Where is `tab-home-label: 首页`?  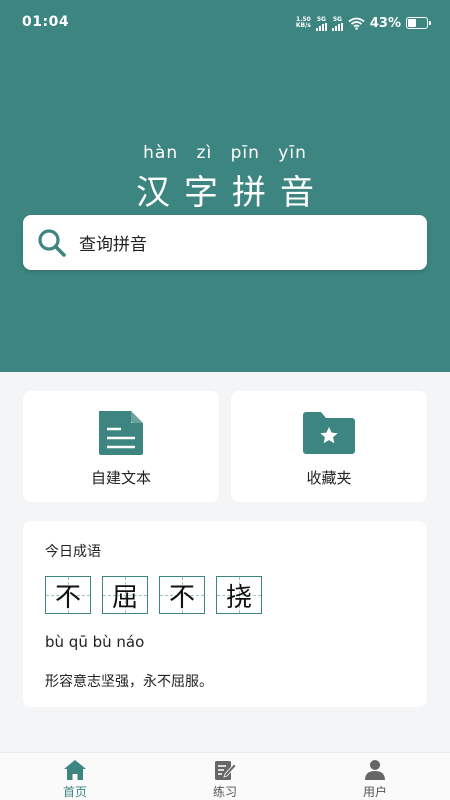
tab-home-label: 首页 is located at coordinates (74, 792).